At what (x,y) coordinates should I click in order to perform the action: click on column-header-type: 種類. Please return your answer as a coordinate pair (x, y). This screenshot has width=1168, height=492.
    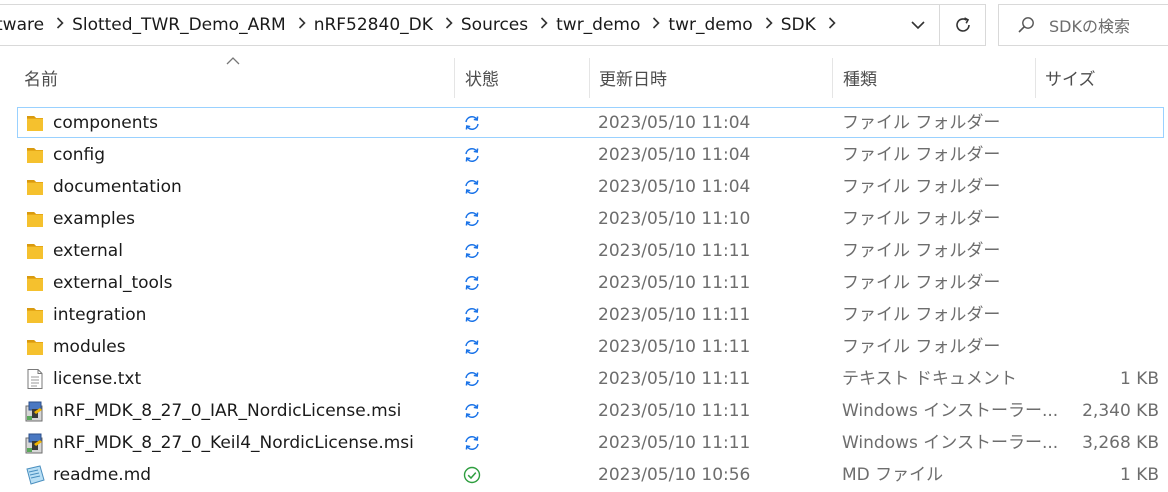
    Looking at the image, I should click on (860, 77).